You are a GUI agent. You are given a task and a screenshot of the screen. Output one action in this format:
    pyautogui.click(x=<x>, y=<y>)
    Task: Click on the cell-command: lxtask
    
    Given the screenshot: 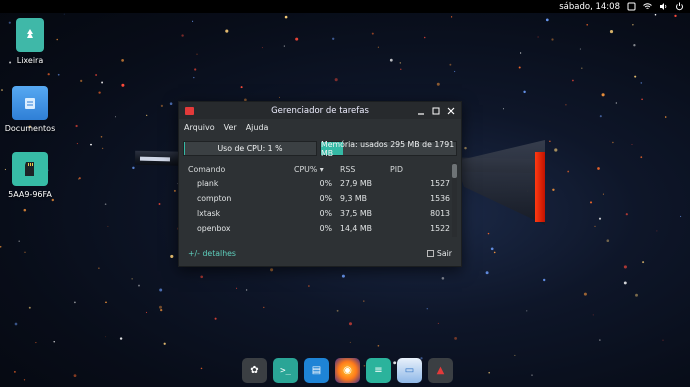 What is the action you would take?
    pyautogui.click(x=209, y=213)
    